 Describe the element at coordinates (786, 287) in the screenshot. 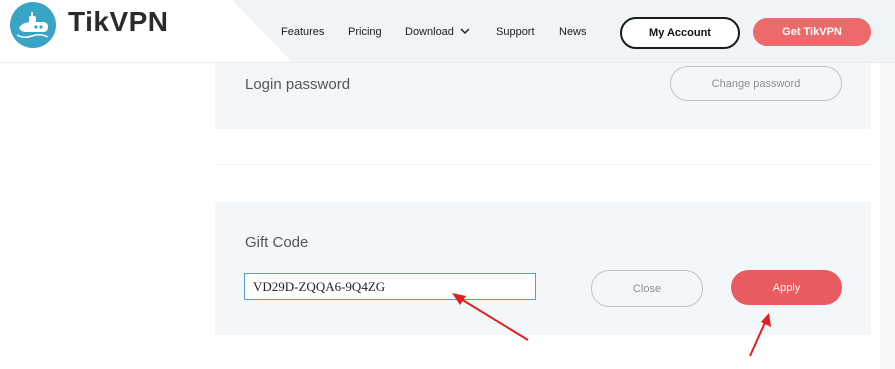

I see `apply-button: Apply` at that location.